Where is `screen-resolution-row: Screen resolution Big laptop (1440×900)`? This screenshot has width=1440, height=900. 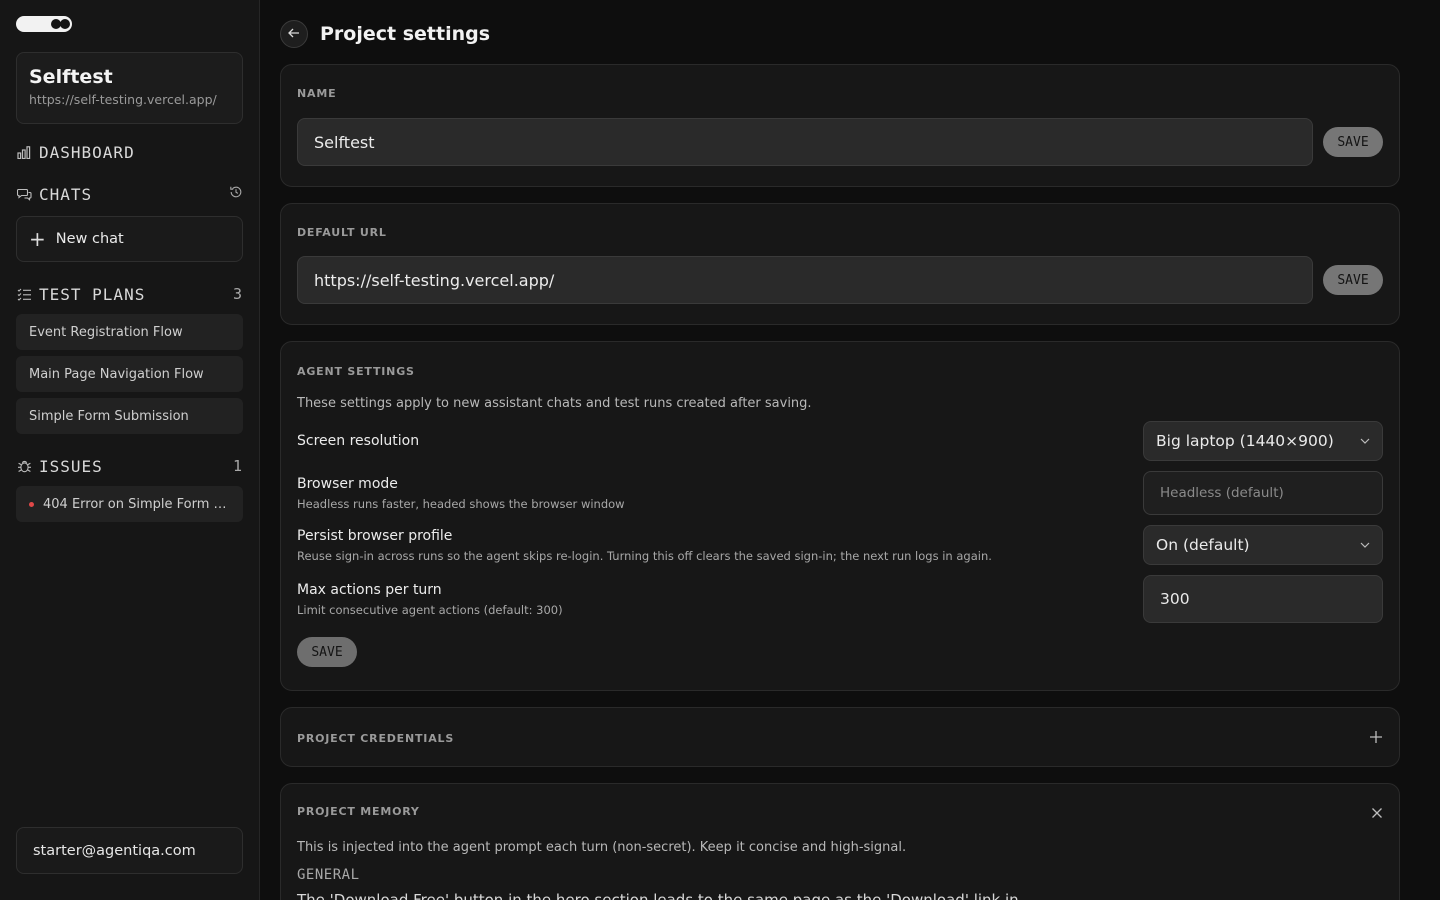 screen-resolution-row: Screen resolution Big laptop (1440×900) is located at coordinates (840, 441).